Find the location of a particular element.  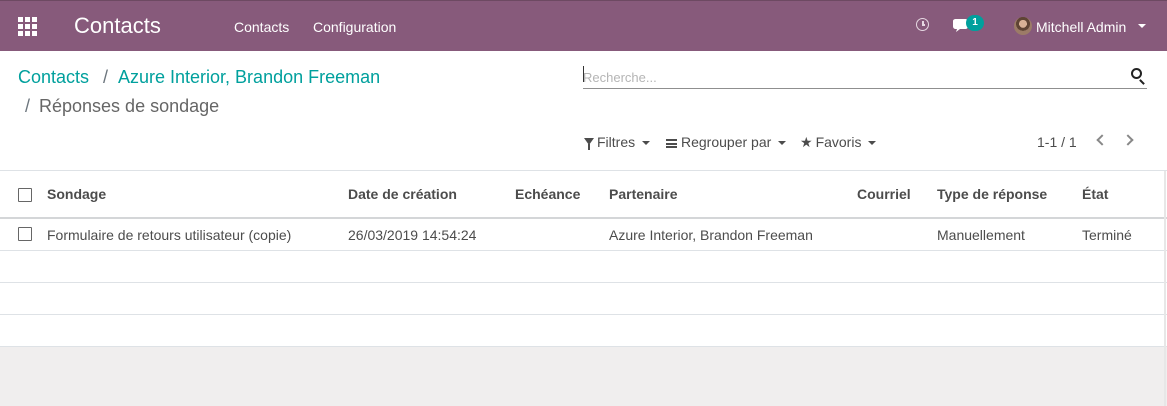

favorites-button: ★ Favoris is located at coordinates (838, 142).